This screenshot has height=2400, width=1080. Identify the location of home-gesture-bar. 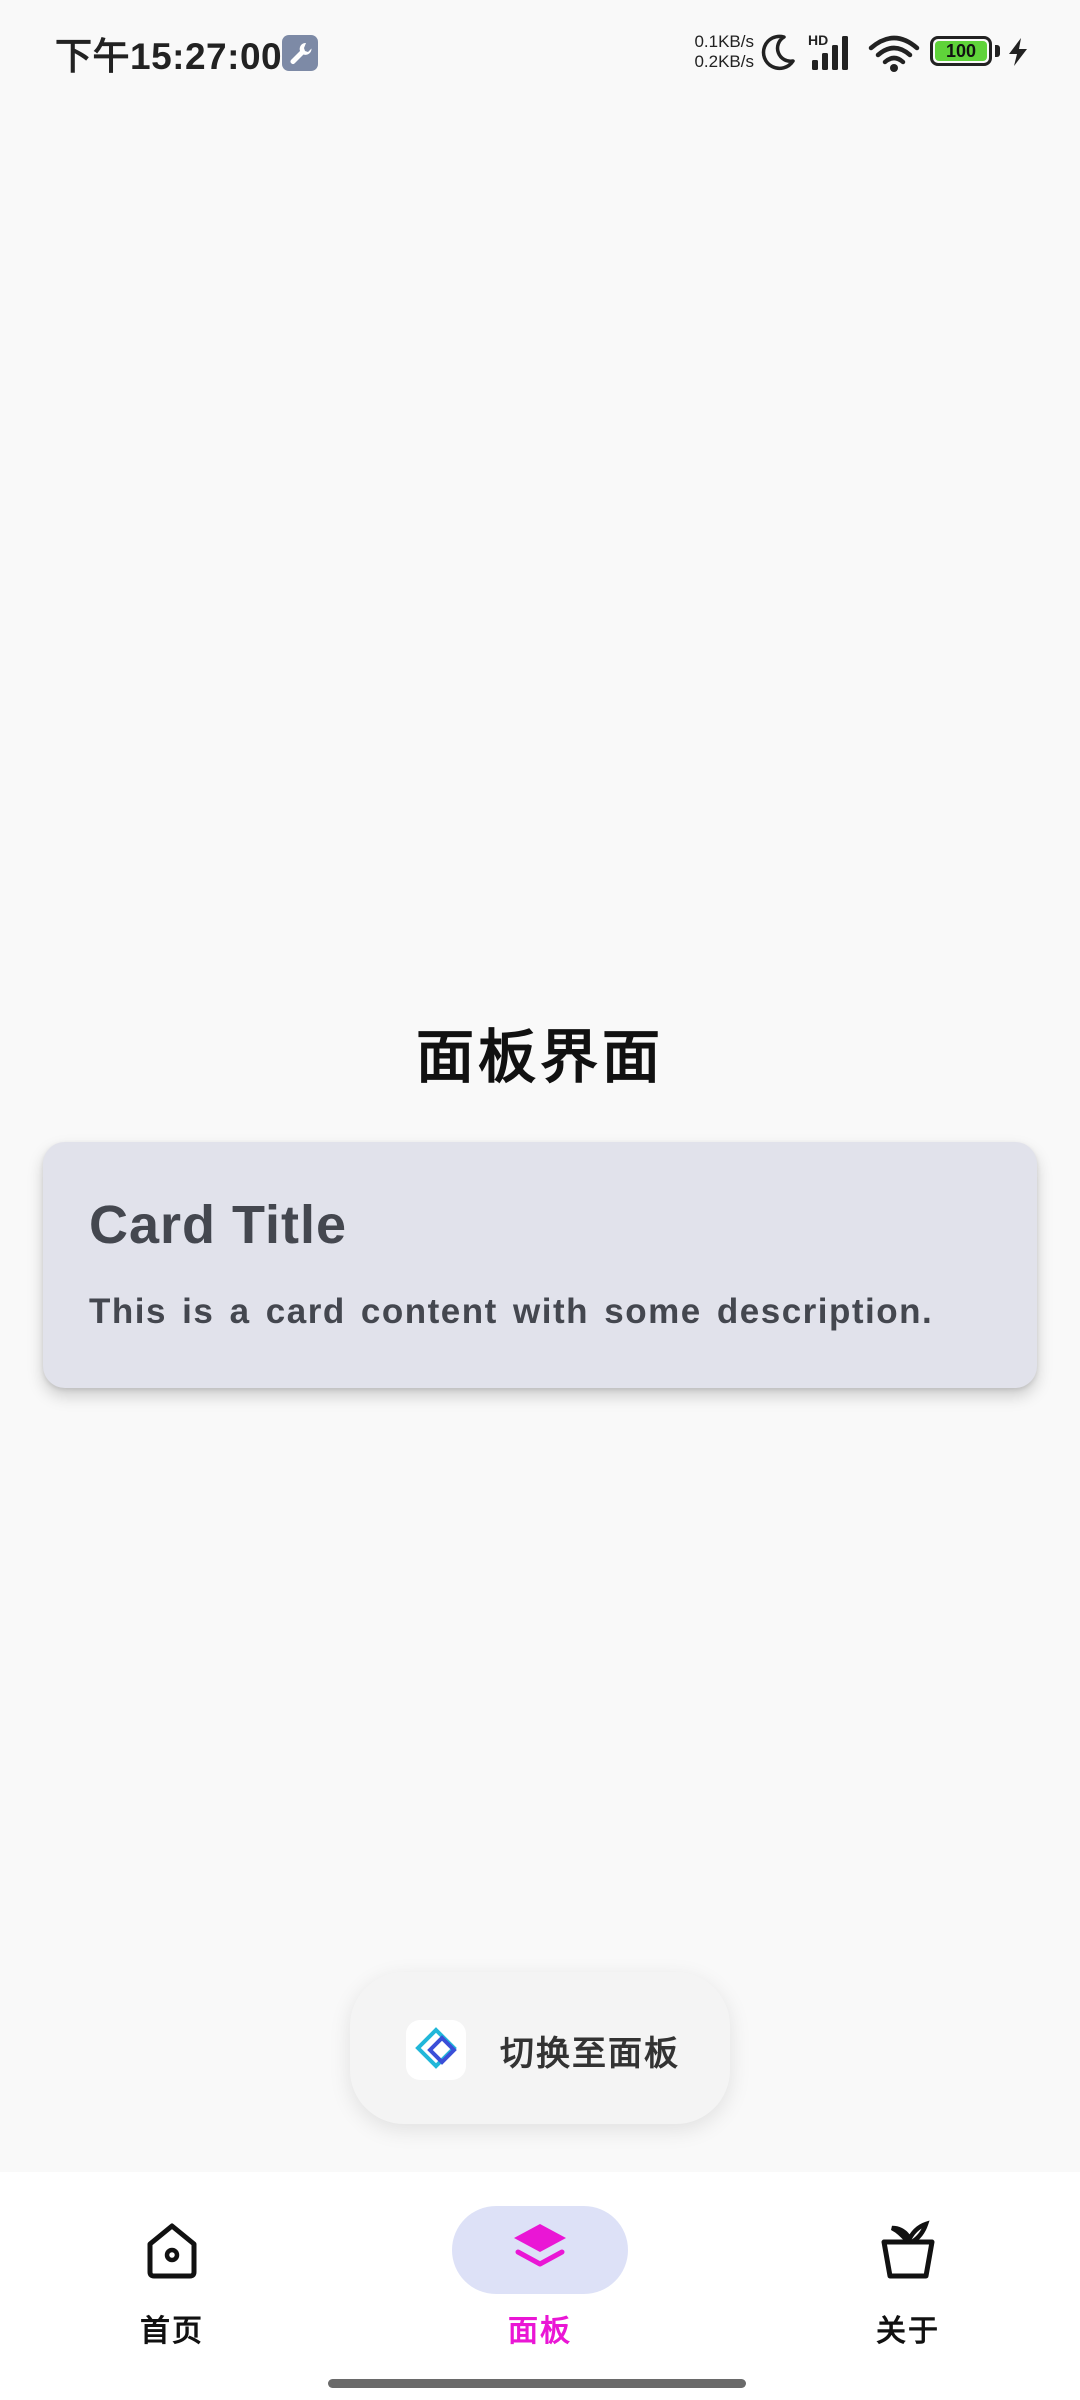
(537, 2383).